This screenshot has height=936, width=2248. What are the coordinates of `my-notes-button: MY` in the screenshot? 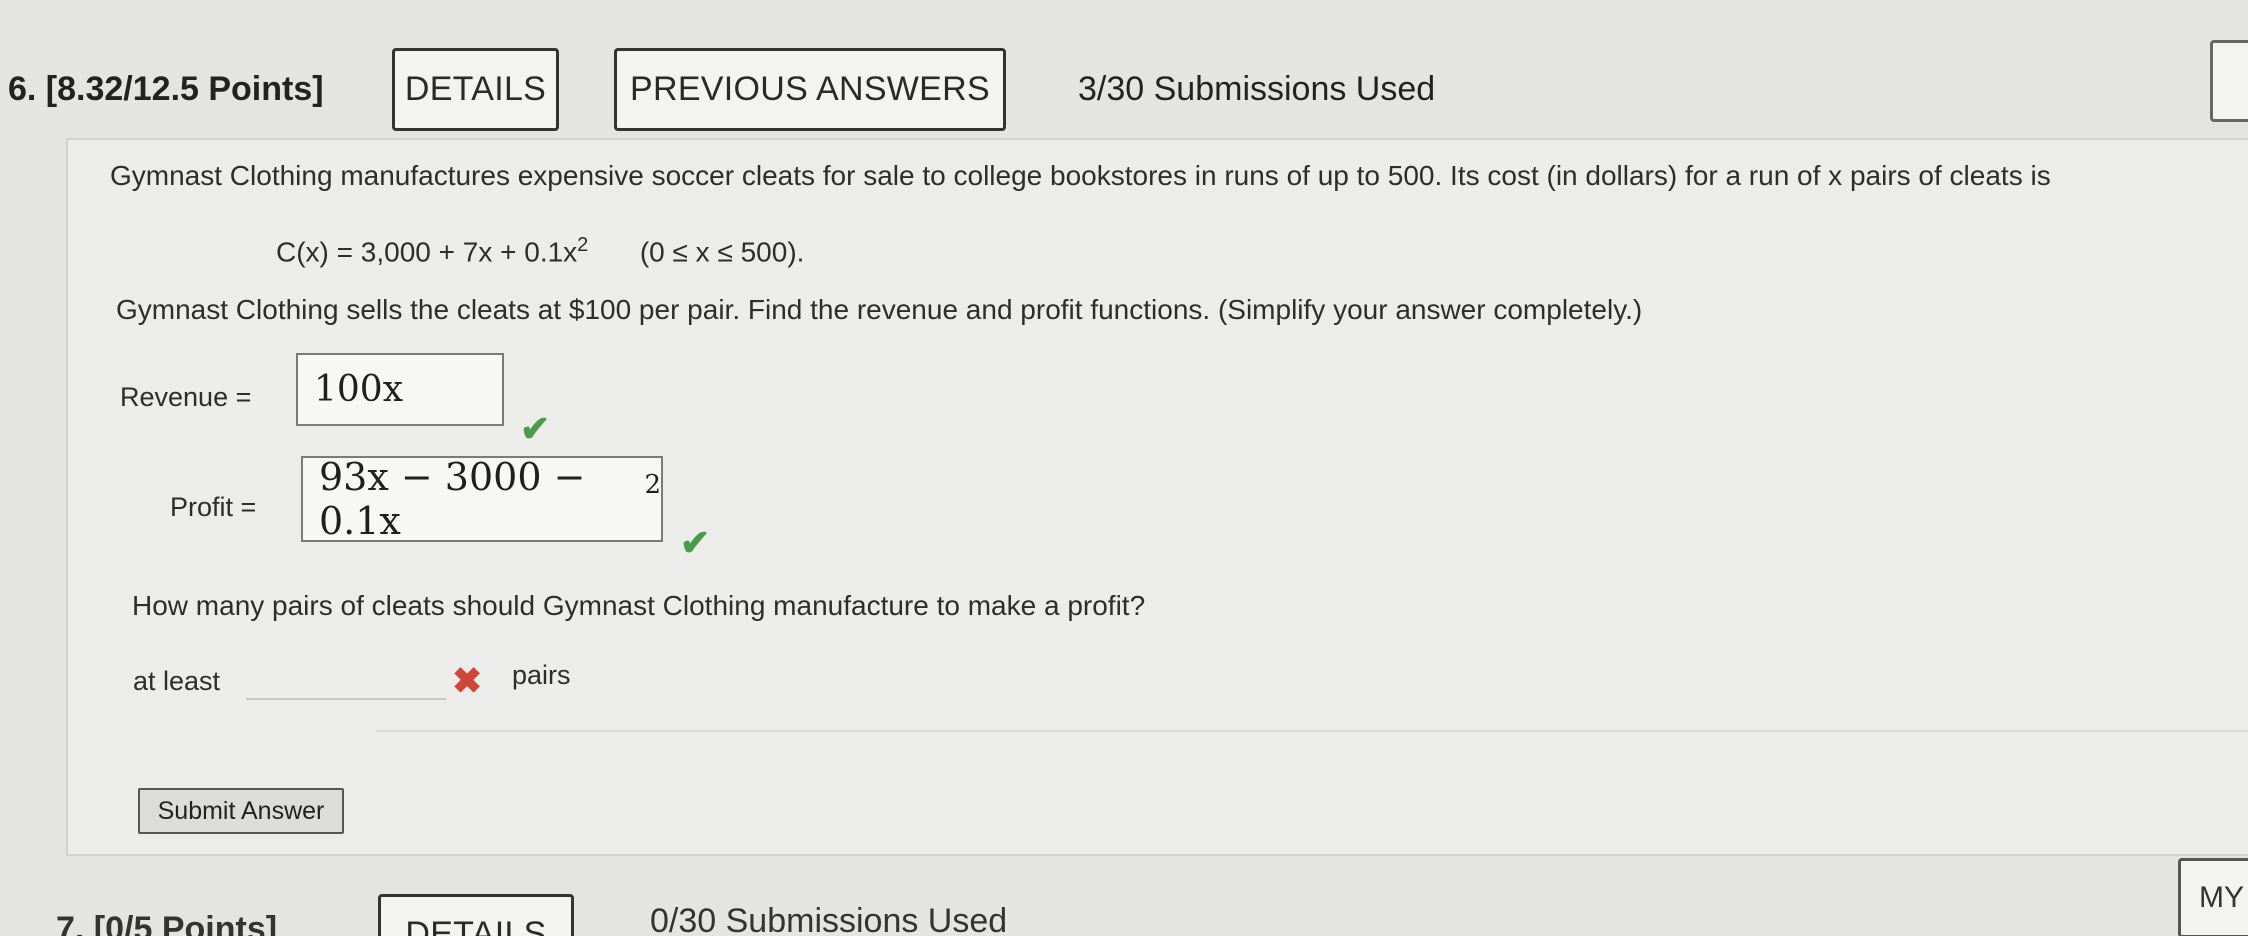 It's located at (2213, 897).